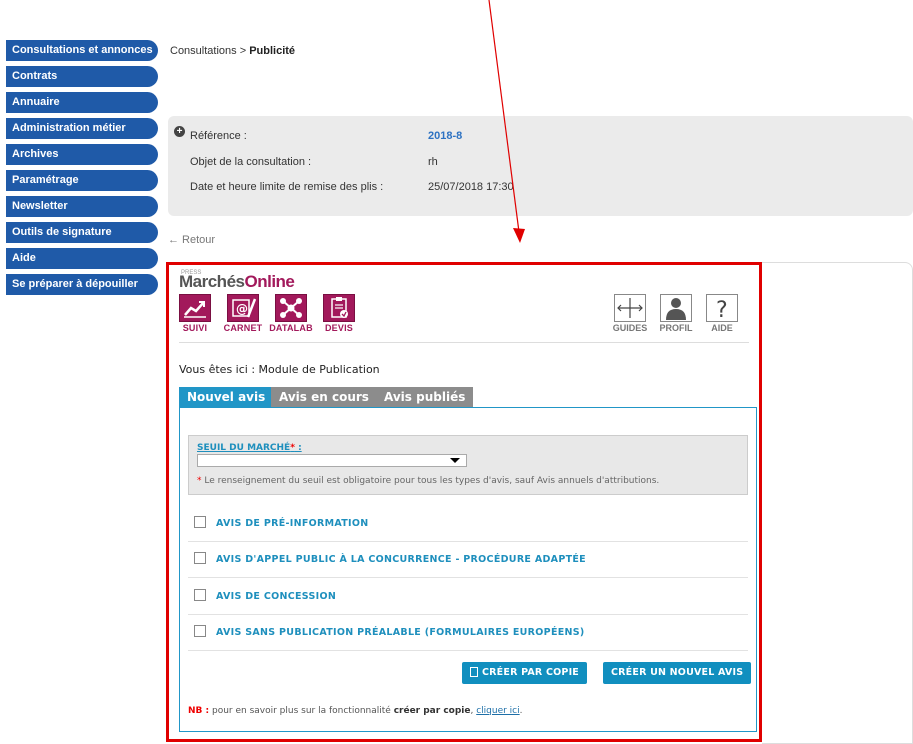 Image resolution: width=913 pixels, height=744 pixels. Describe the element at coordinates (332, 460) in the screenshot. I see `seuil-select` at that location.